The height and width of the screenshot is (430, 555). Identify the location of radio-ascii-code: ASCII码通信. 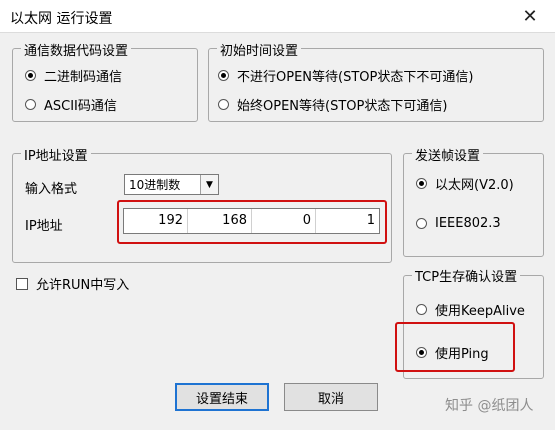
(71, 104).